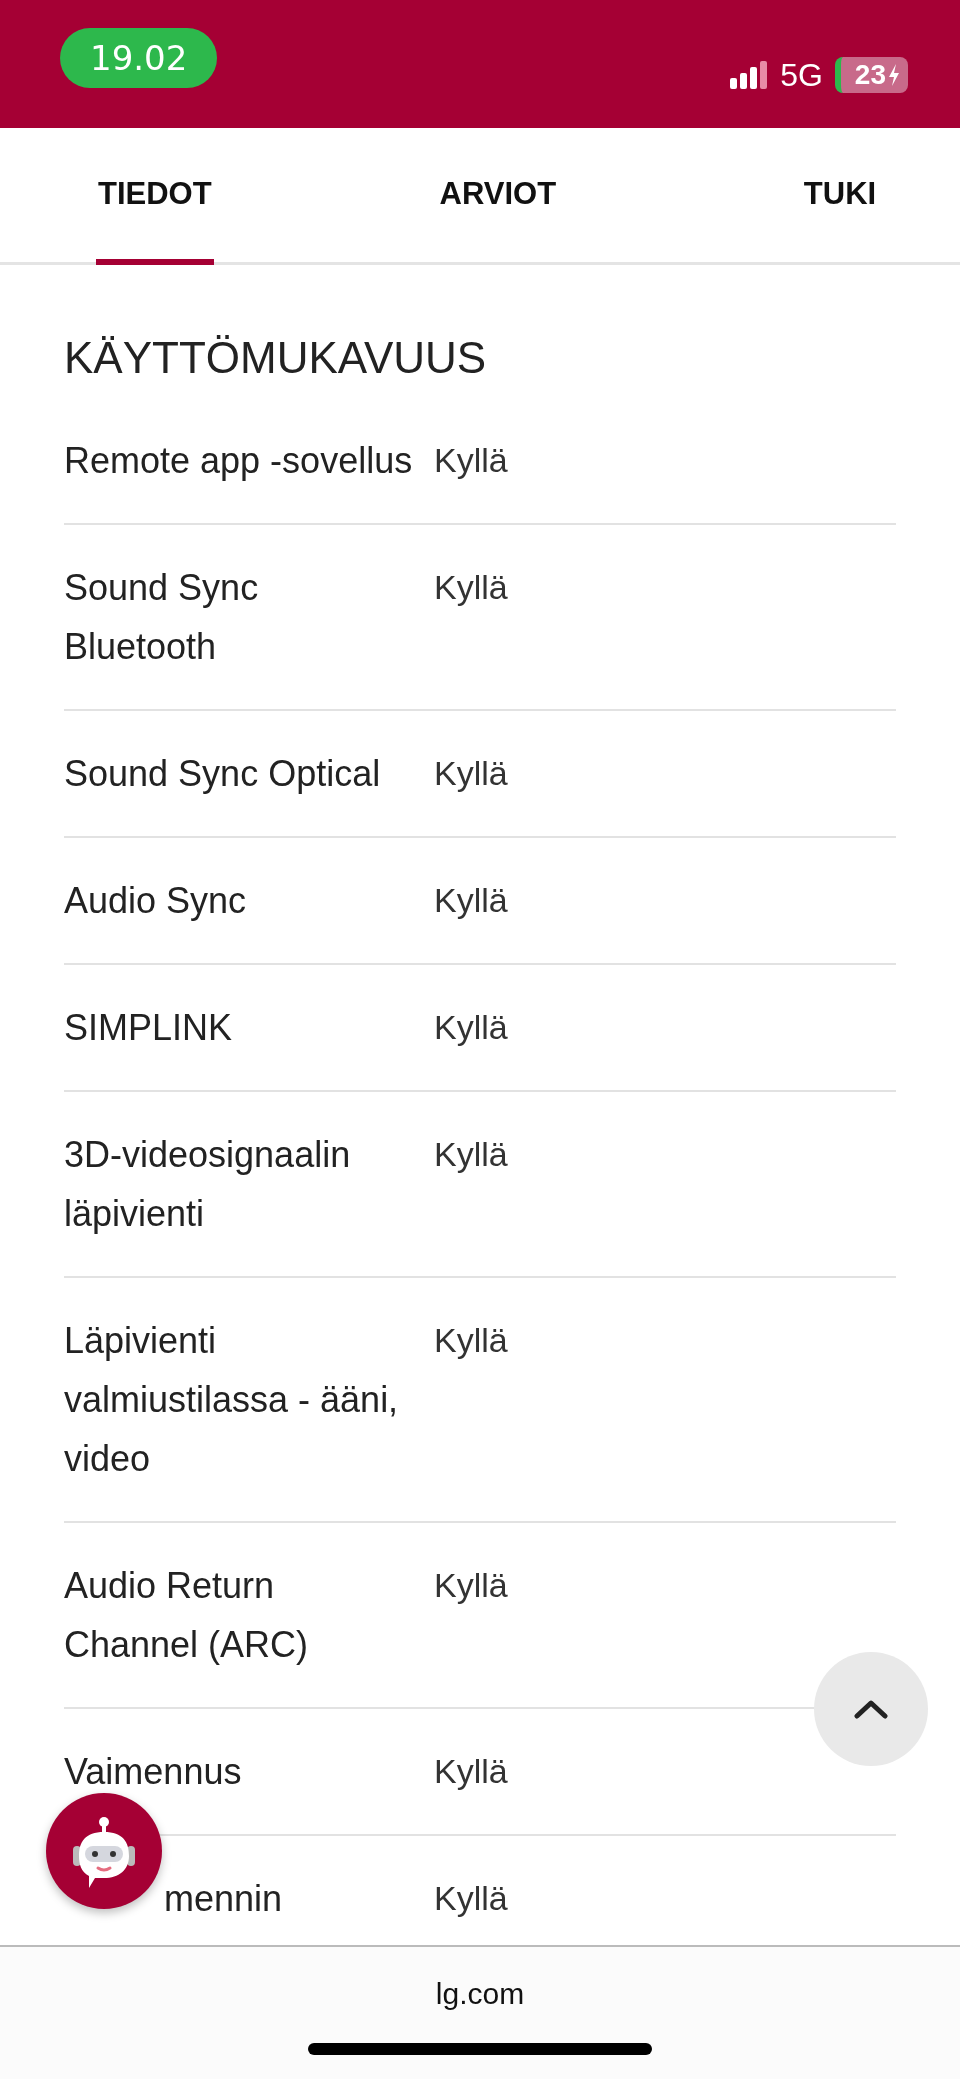 This screenshot has height=2079, width=960. Describe the element at coordinates (232, 1400) in the screenshot. I see `spec-label: Läpivienti valmiustilassa - ääni, video` at that location.